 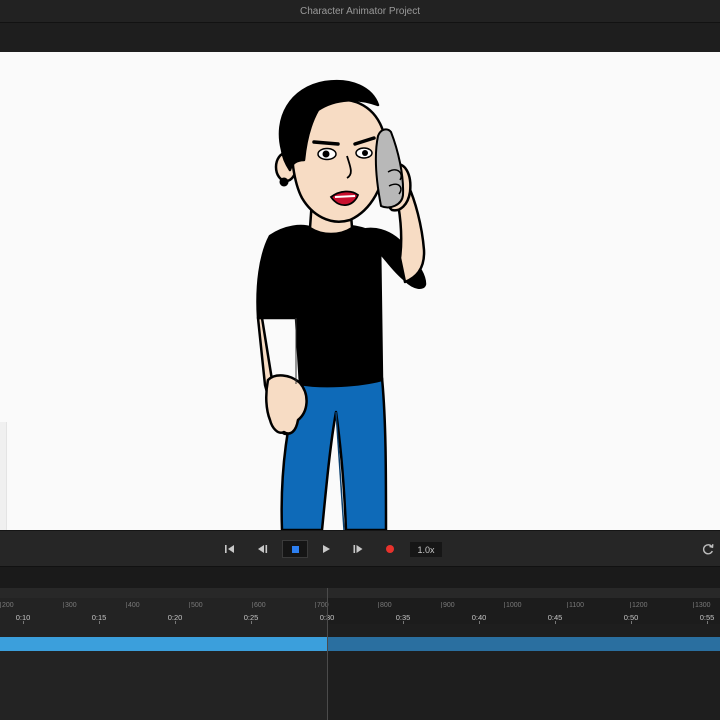 I want to click on frame-label: 400, so click(x=134, y=605).